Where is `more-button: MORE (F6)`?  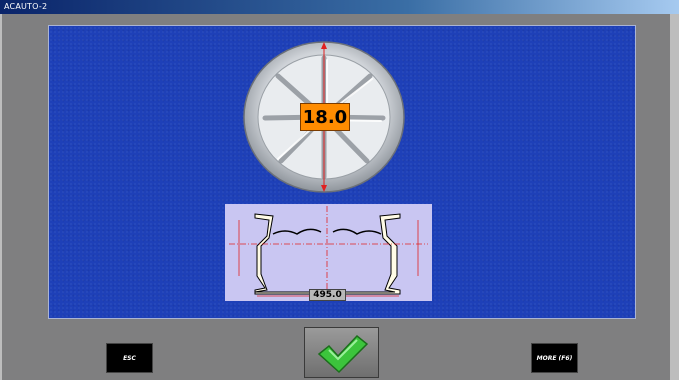 more-button: MORE (F6) is located at coordinates (554, 358).